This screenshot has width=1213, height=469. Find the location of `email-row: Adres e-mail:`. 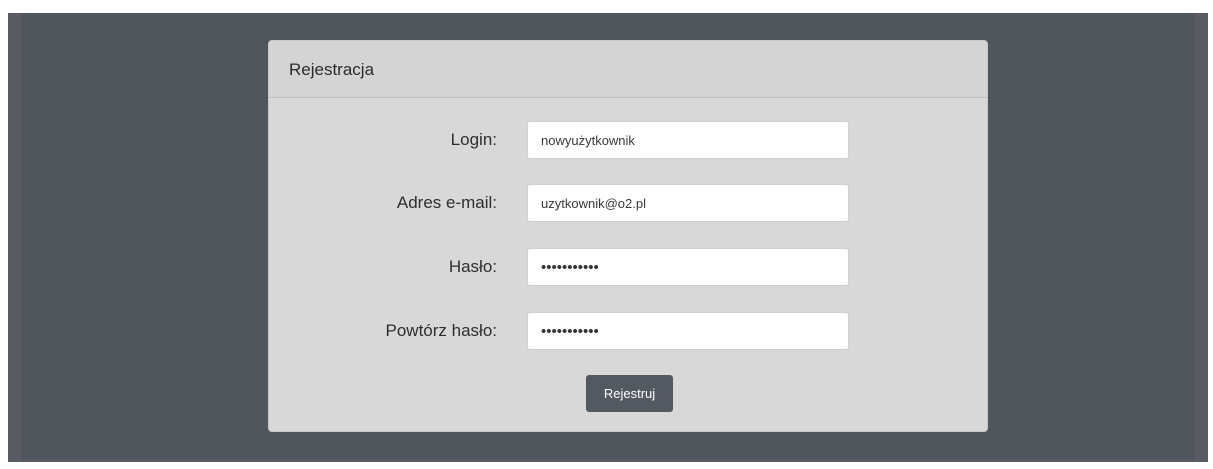

email-row: Adres e-mail: is located at coordinates (628, 203).